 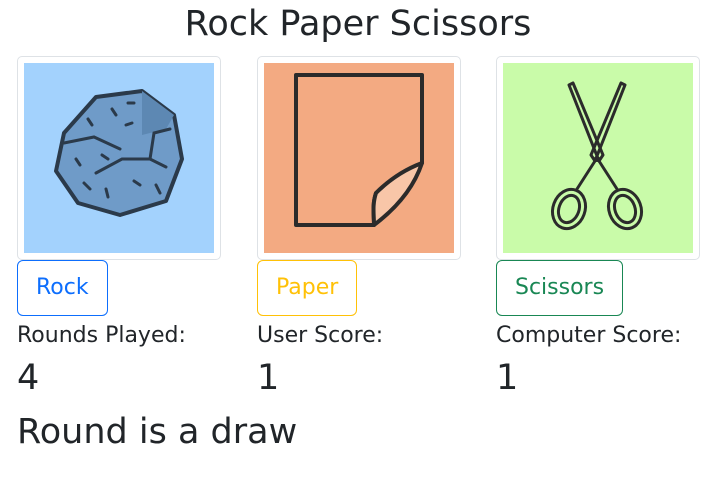 I want to click on rock-button: Rock, so click(x=62, y=288).